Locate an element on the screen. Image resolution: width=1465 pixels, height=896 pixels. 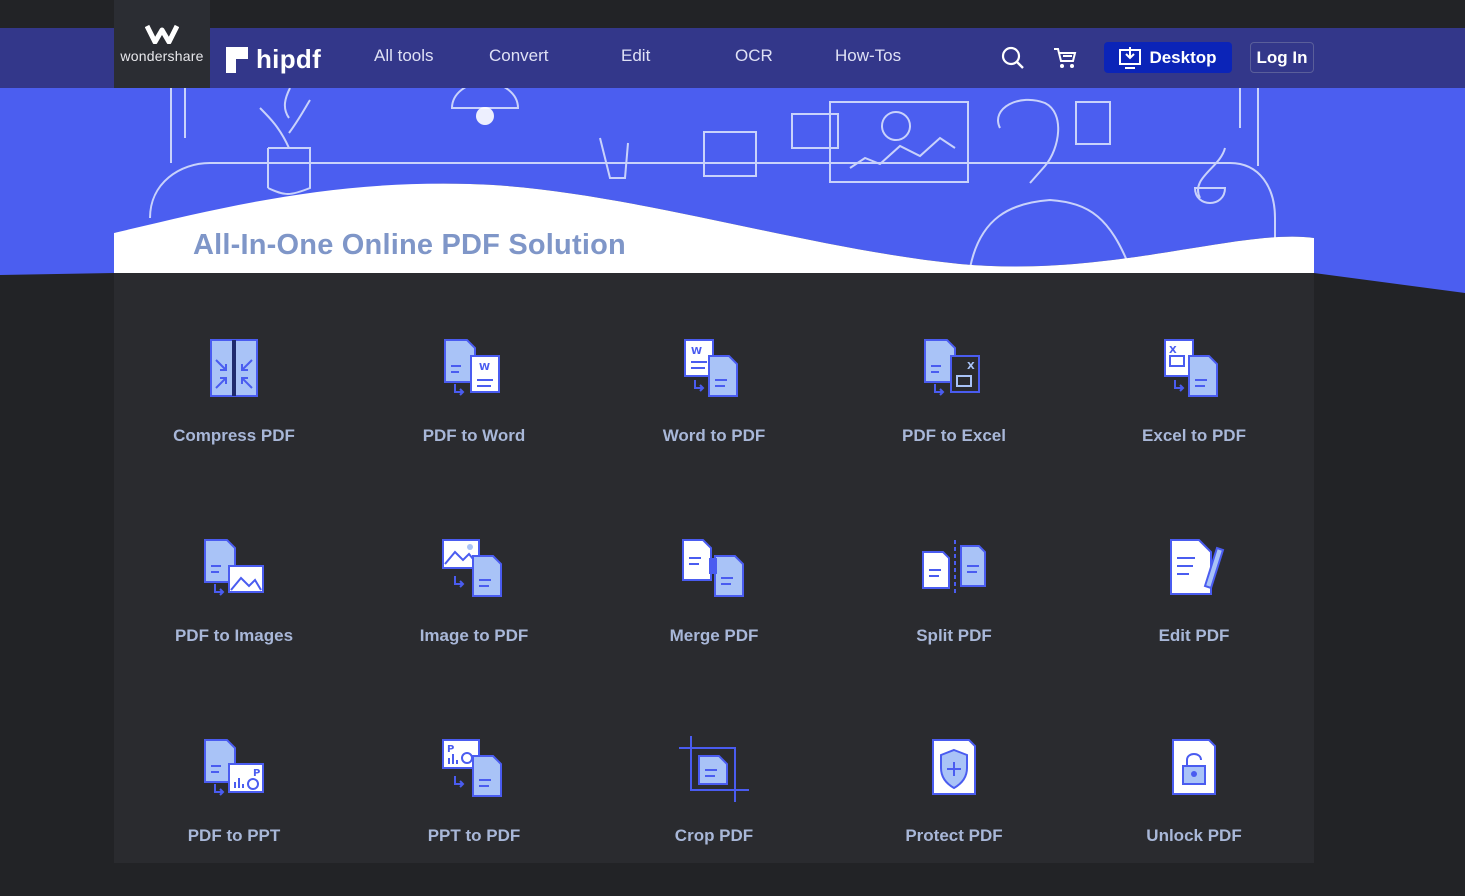
hero-title: All-In-One Online PDF Solution is located at coordinates (409, 245).